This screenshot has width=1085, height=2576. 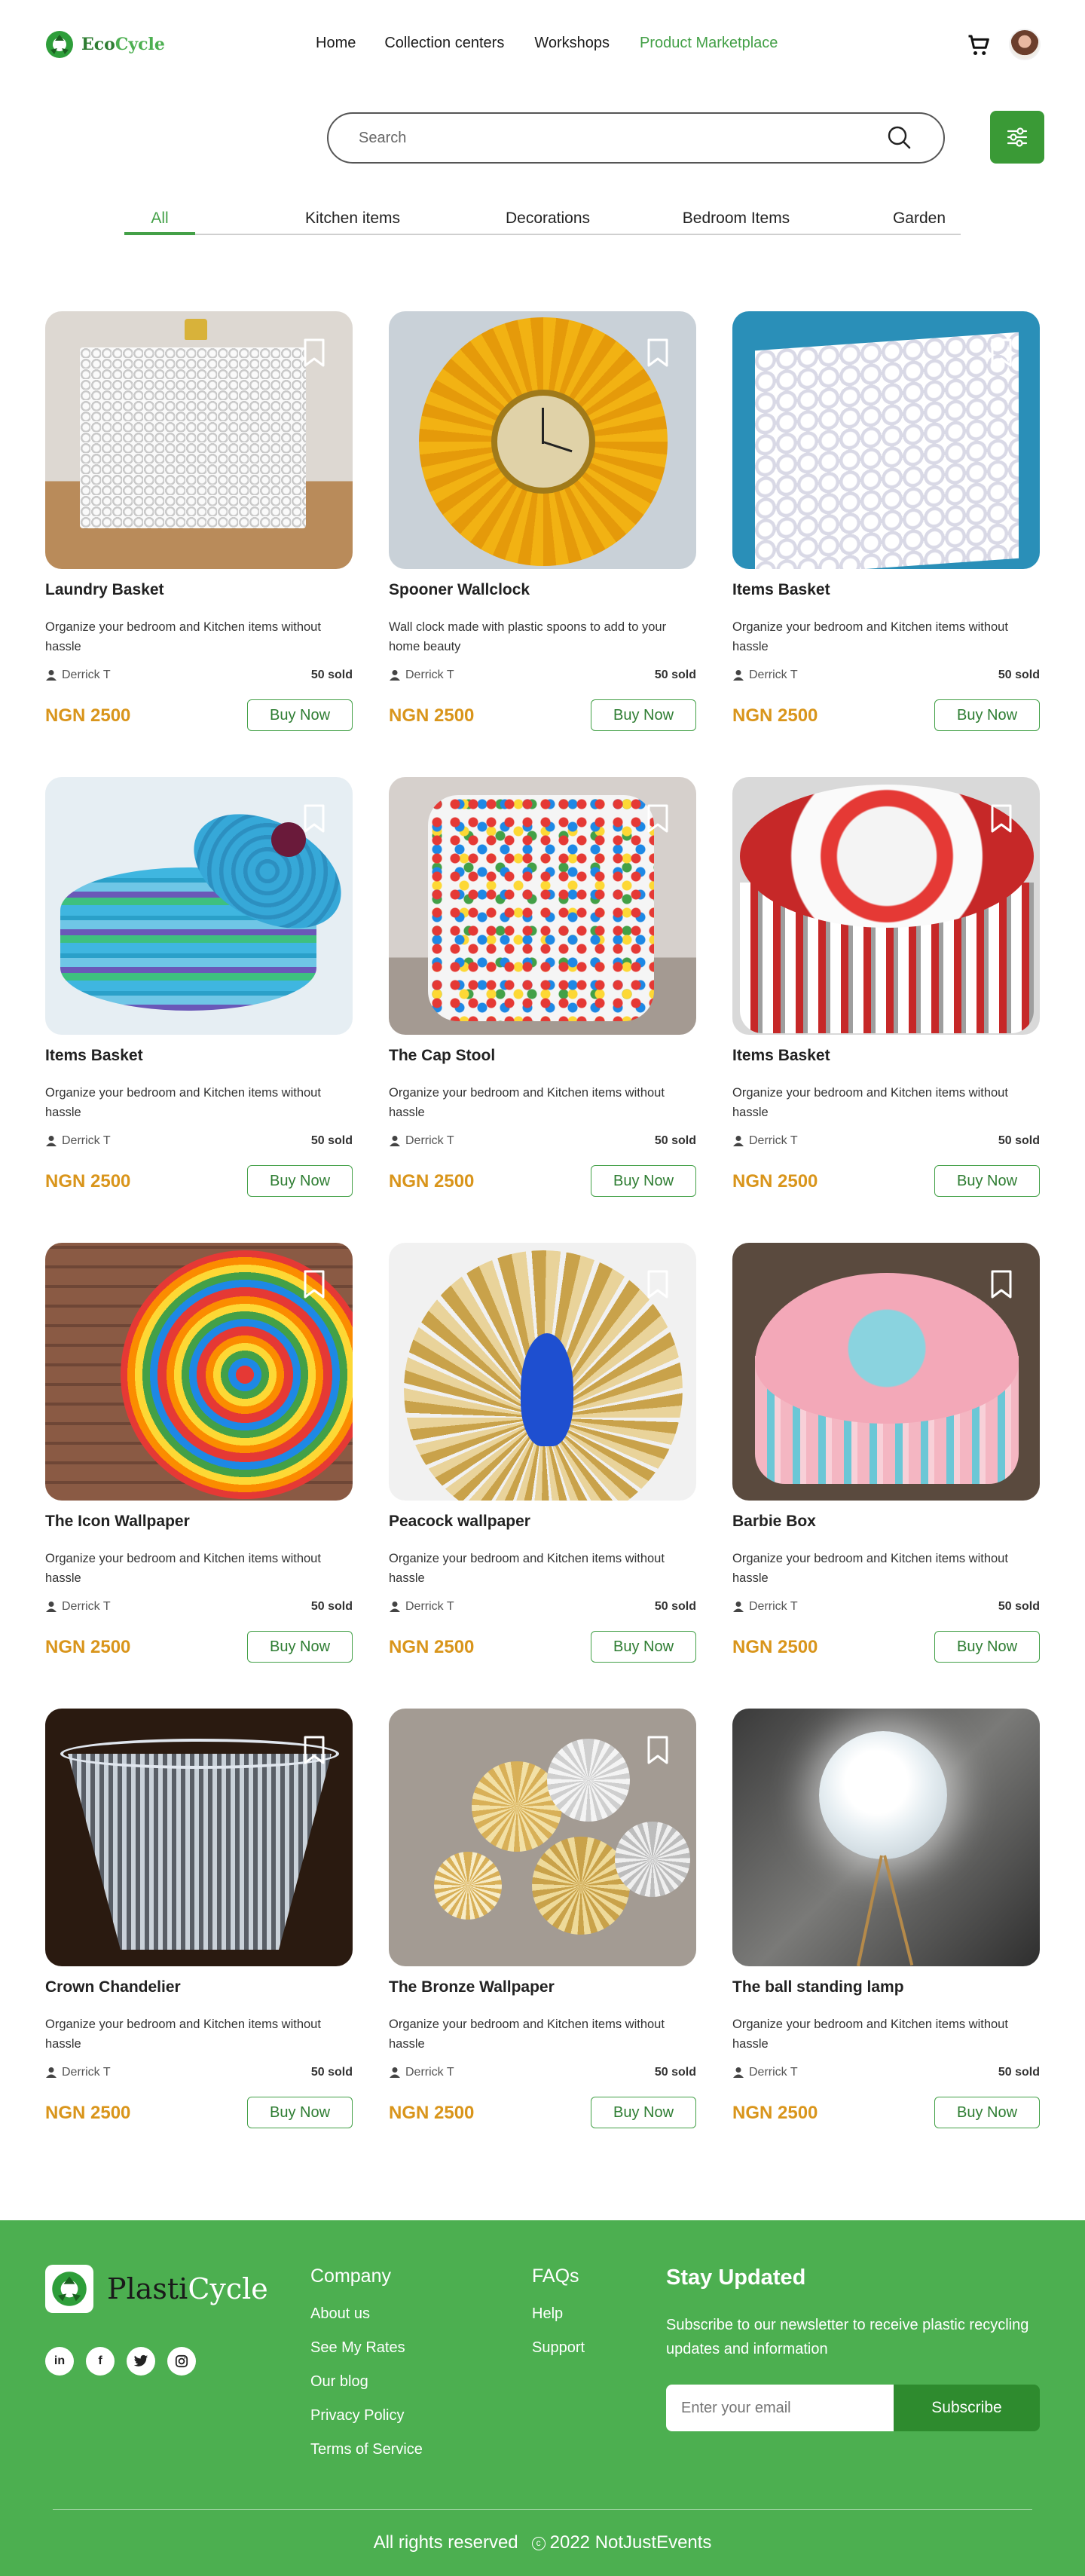 I want to click on link-see-my-rates: See My Rates, so click(x=366, y=2348).